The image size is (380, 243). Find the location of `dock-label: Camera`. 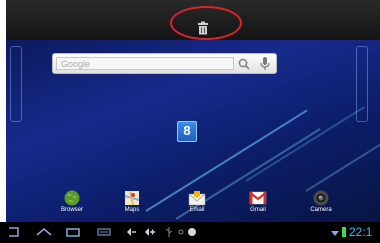

dock-label: Camera is located at coordinates (321, 210).